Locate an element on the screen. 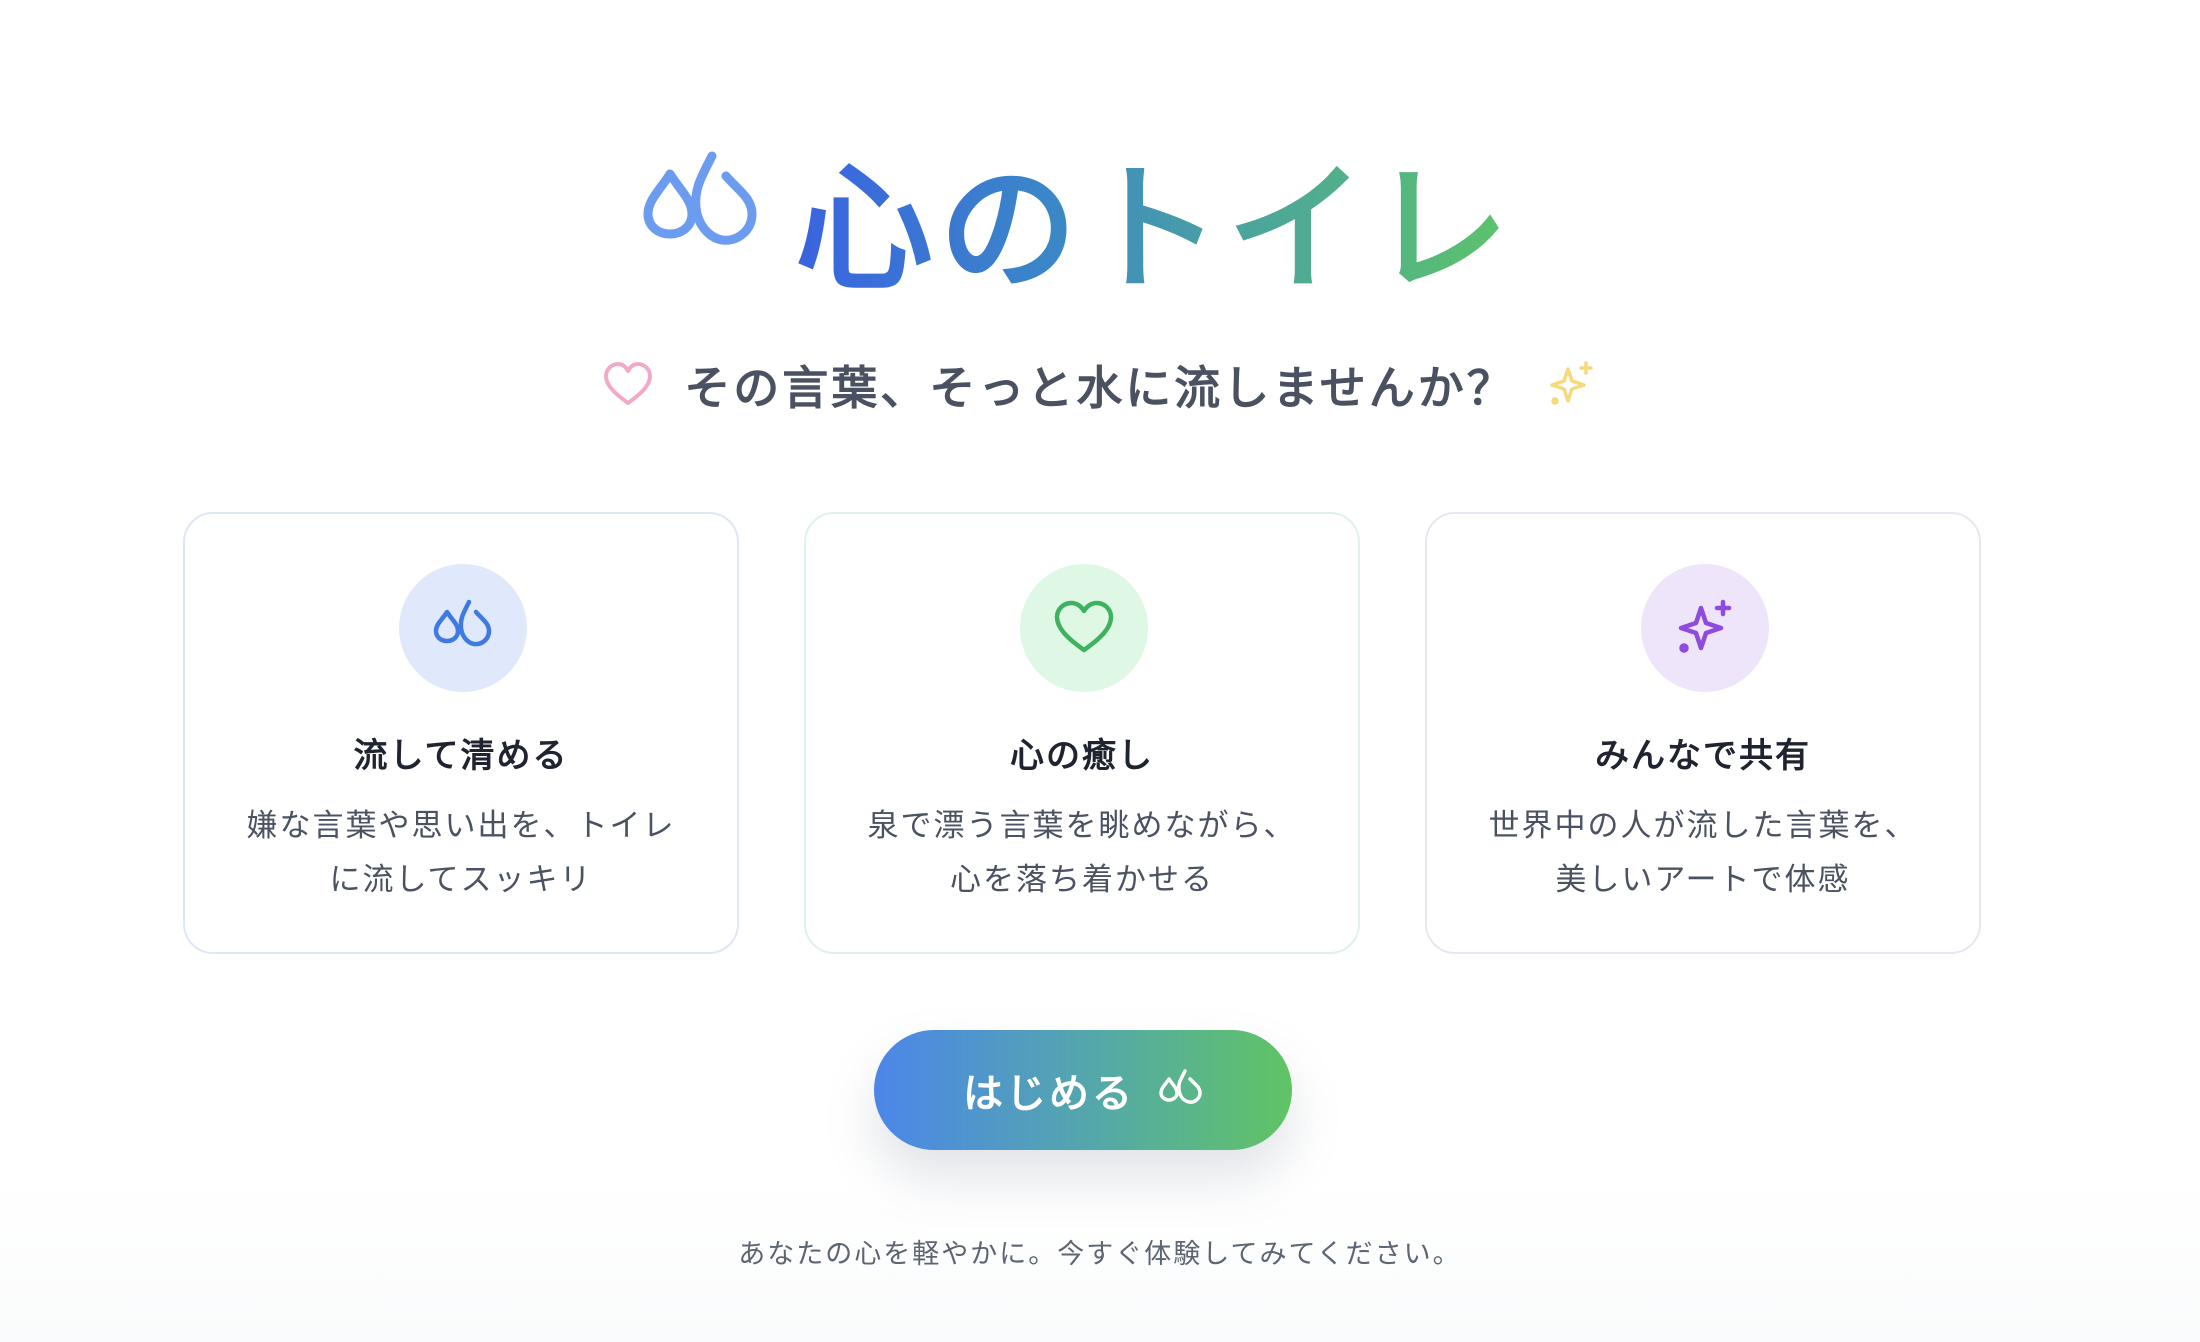 Image resolution: width=2200 pixels, height=1342 pixels. feature-title: 流して清める is located at coordinates (461, 756).